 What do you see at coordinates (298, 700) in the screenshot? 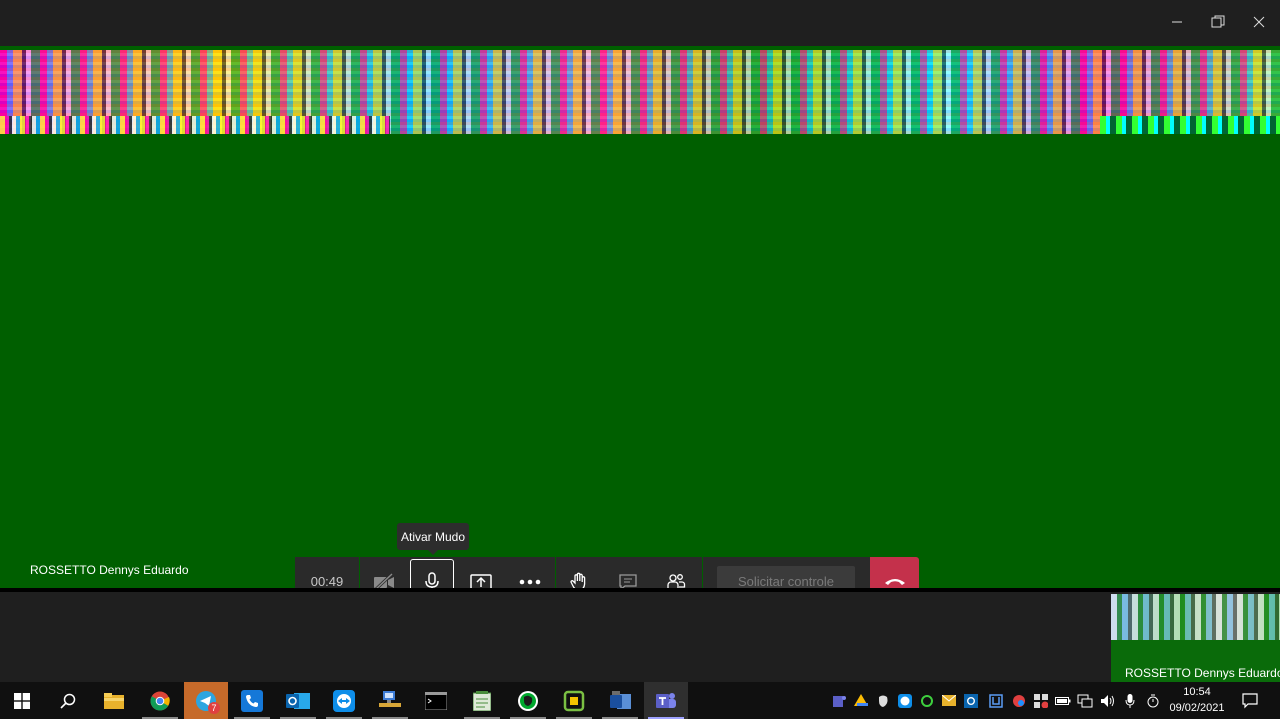
I see `outlook-icon` at bounding box center [298, 700].